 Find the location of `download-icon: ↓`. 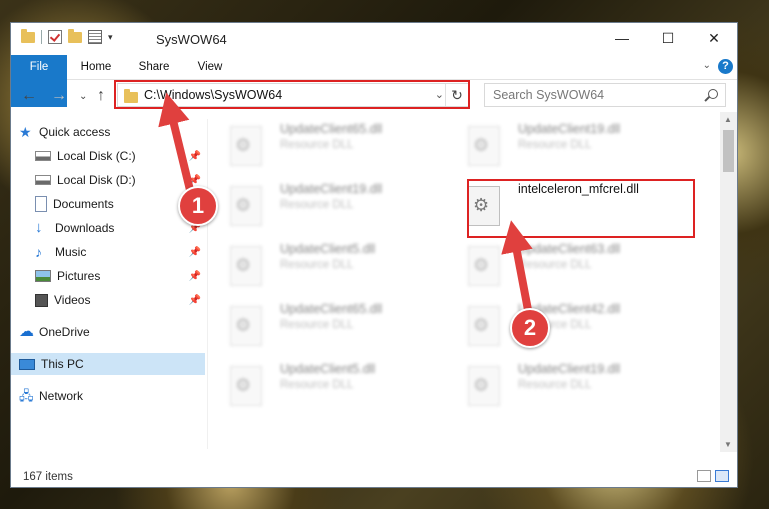

download-icon: ↓ is located at coordinates (39, 227).